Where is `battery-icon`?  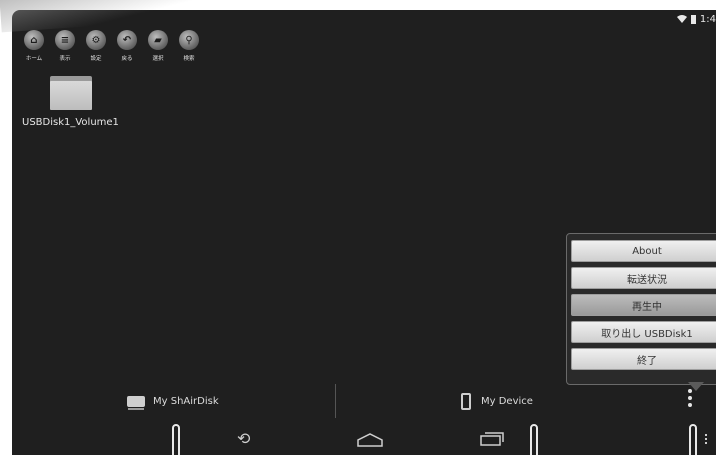 battery-icon is located at coordinates (693, 19).